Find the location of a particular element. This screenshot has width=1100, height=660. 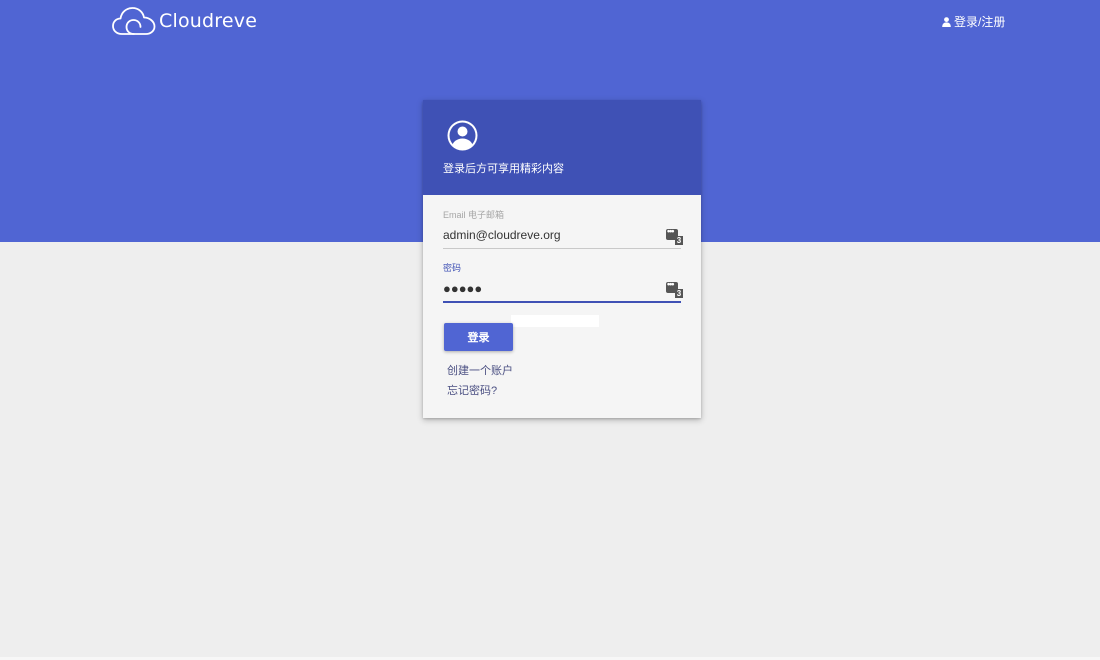

autofill-overlay is located at coordinates (555, 321).